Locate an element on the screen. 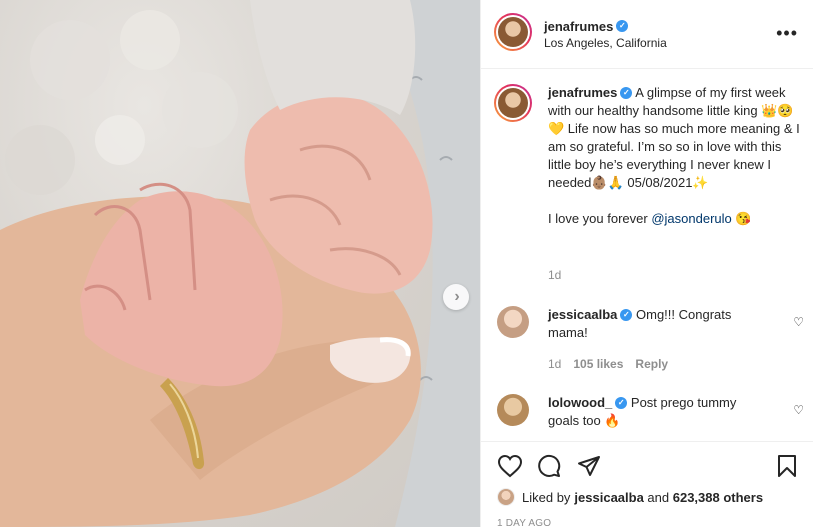 This screenshot has width=813, height=527. caption-avatar is located at coordinates (513, 103).